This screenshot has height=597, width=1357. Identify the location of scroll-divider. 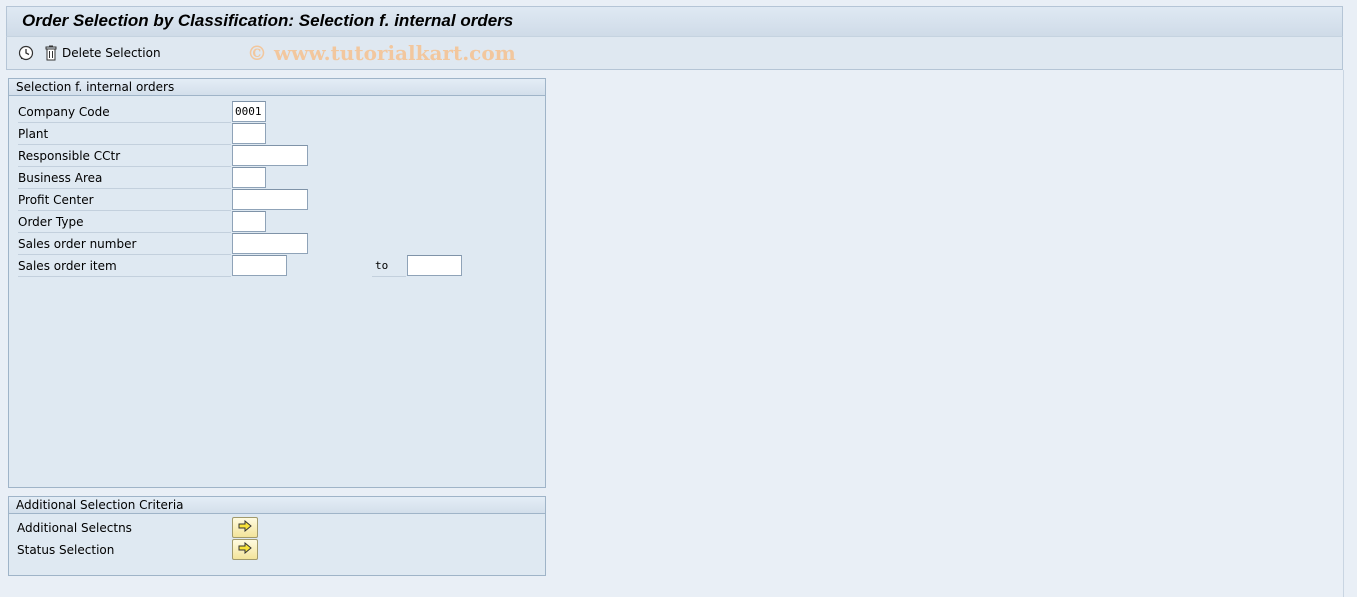
(1343, 333).